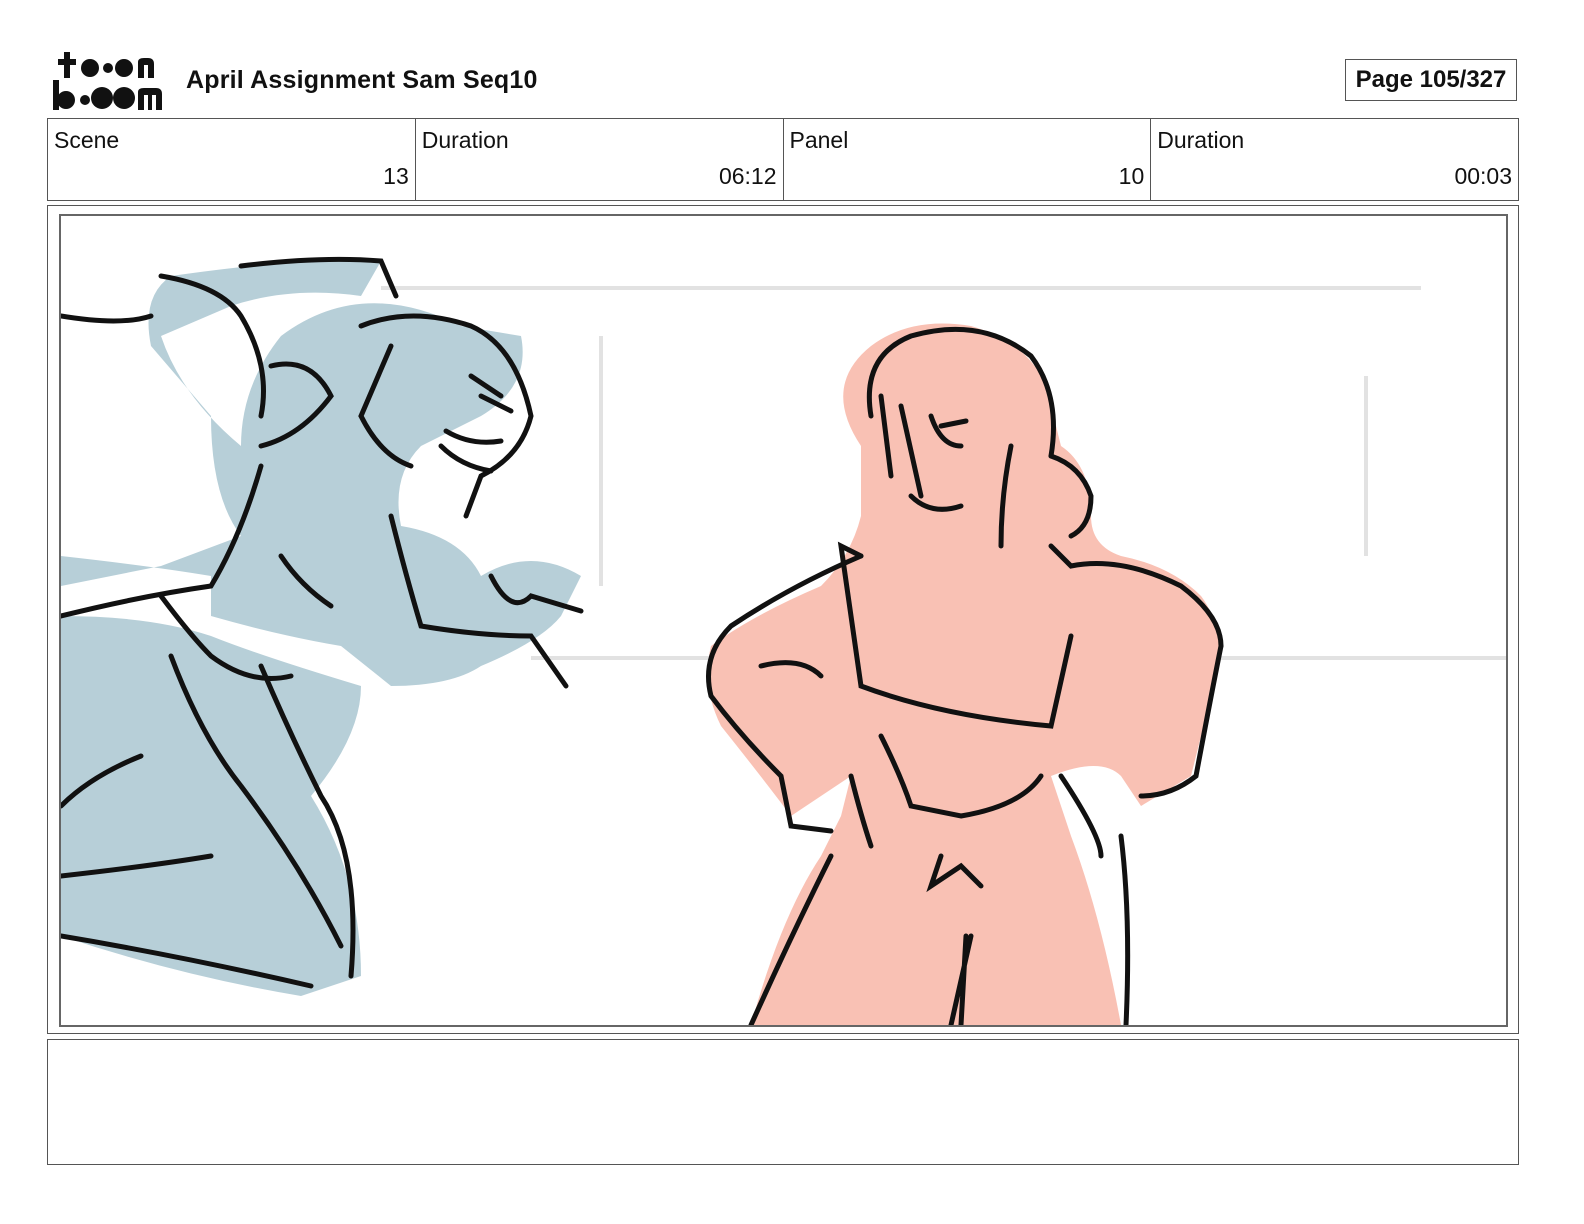 This screenshot has width=1584, height=1224. What do you see at coordinates (1483, 176) in the screenshot?
I see `panel-duration-value: 00:03` at bounding box center [1483, 176].